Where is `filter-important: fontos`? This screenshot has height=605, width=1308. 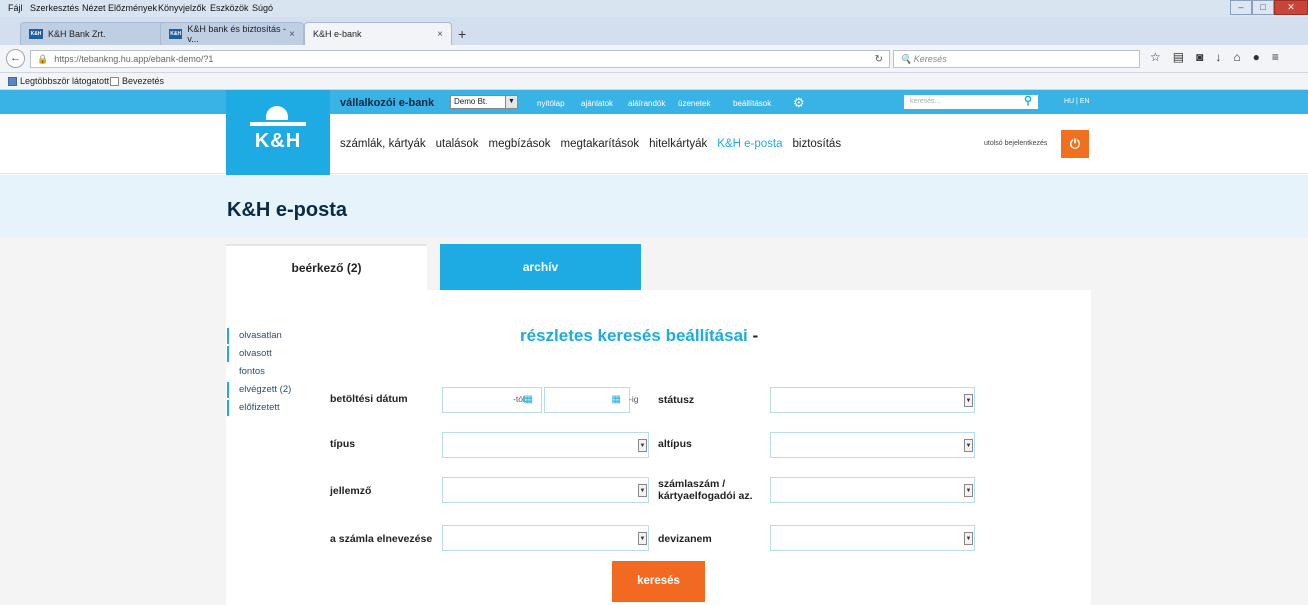 filter-important: fontos is located at coordinates (259, 372).